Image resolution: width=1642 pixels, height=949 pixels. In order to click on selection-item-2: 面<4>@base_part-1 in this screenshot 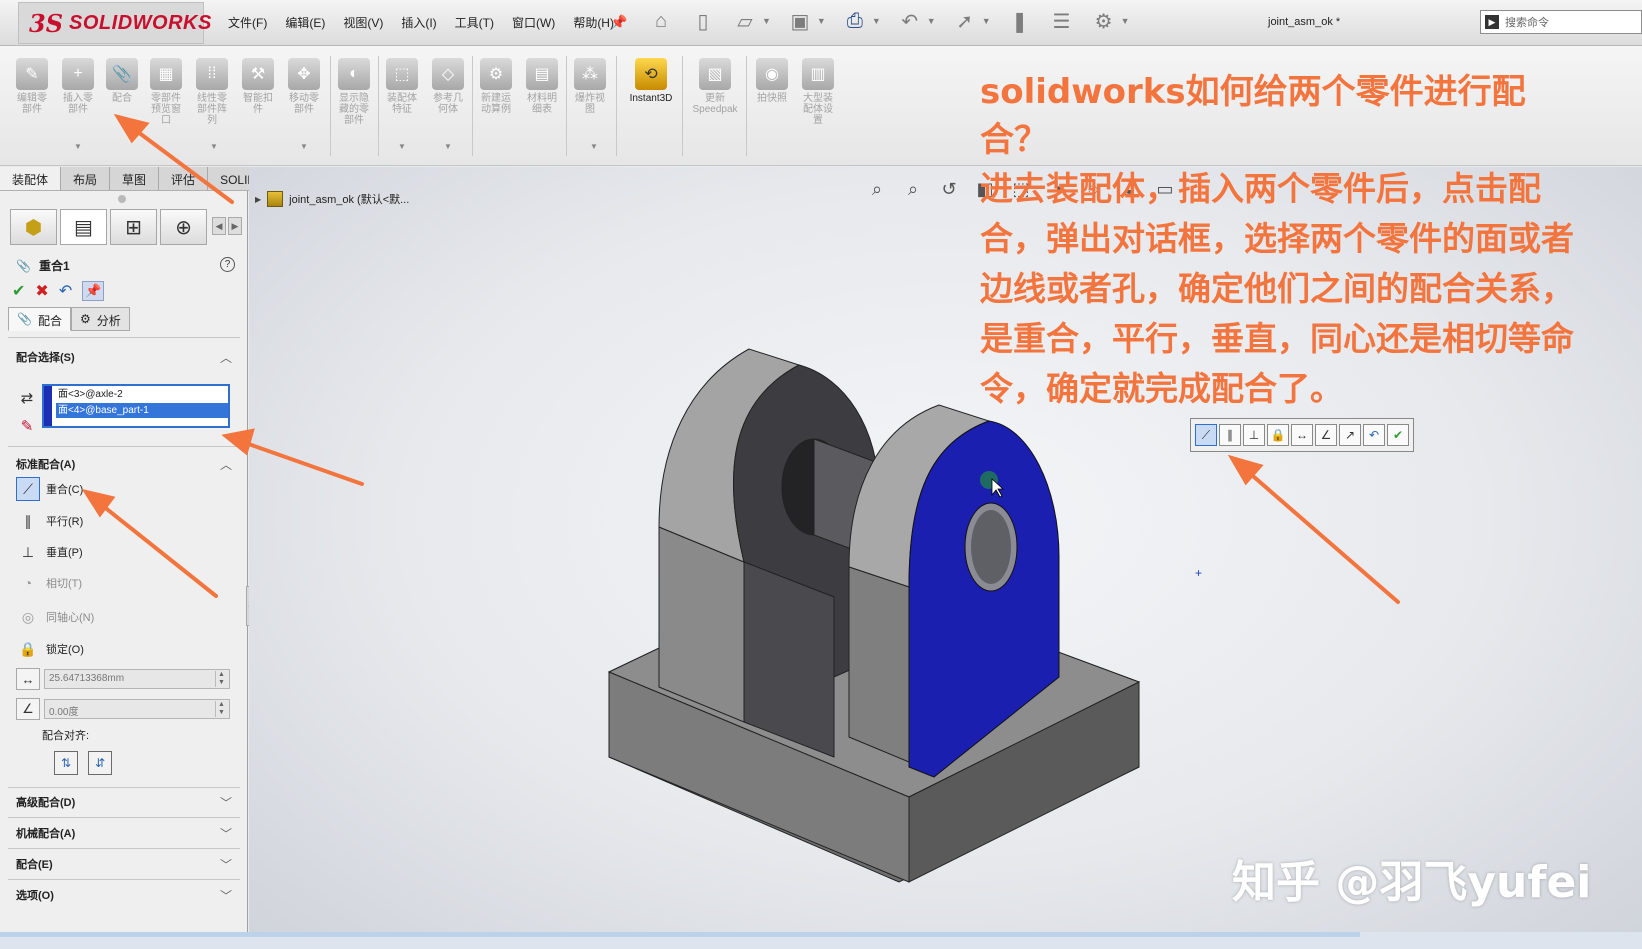, I will do `click(142, 410)`.